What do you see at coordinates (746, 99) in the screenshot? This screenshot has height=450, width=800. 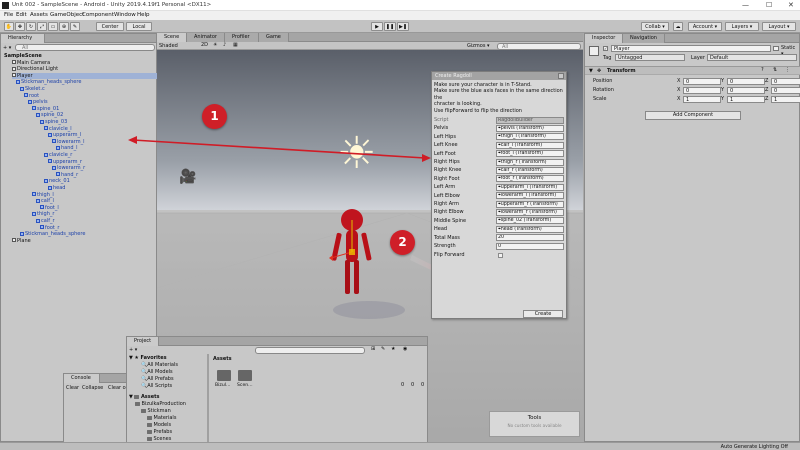 I see `transform-y-field: 1` at bounding box center [746, 99].